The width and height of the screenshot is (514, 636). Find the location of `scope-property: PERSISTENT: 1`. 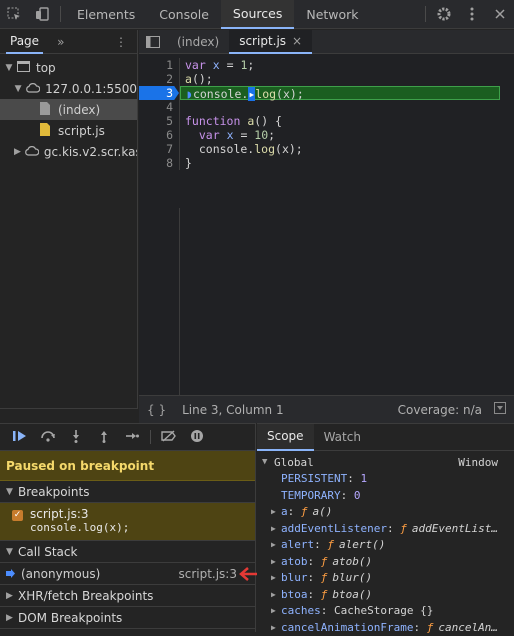

scope-property: PERSISTENT: 1 is located at coordinates (385, 479).